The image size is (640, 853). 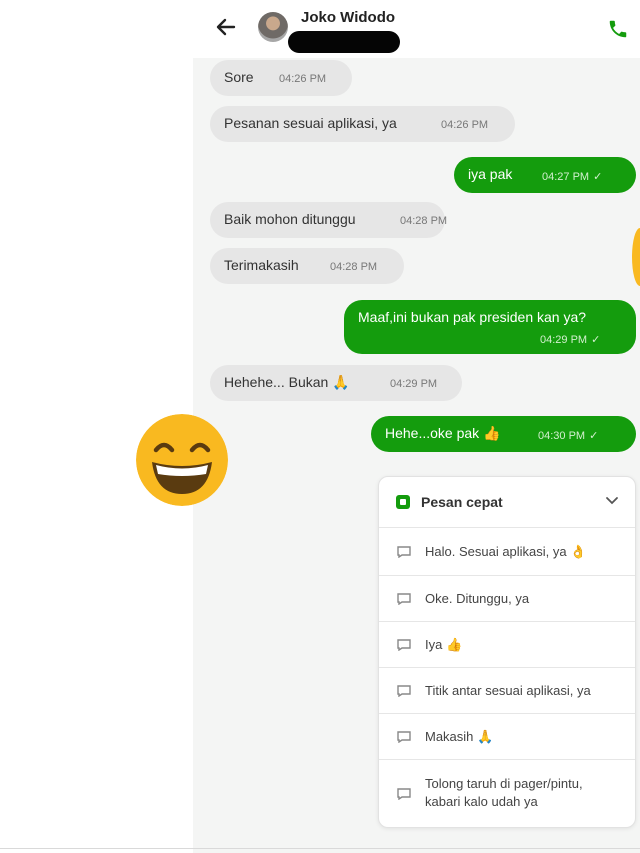 What do you see at coordinates (459, 736) in the screenshot?
I see `quick-reply-text: Makasih 🙏` at bounding box center [459, 736].